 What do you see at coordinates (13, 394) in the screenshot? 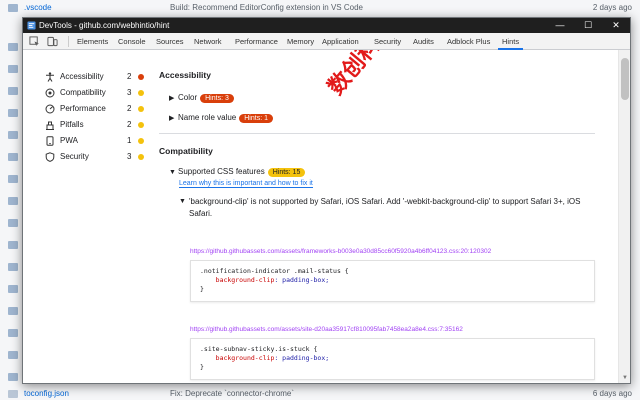
I see `file-icon` at bounding box center [13, 394].